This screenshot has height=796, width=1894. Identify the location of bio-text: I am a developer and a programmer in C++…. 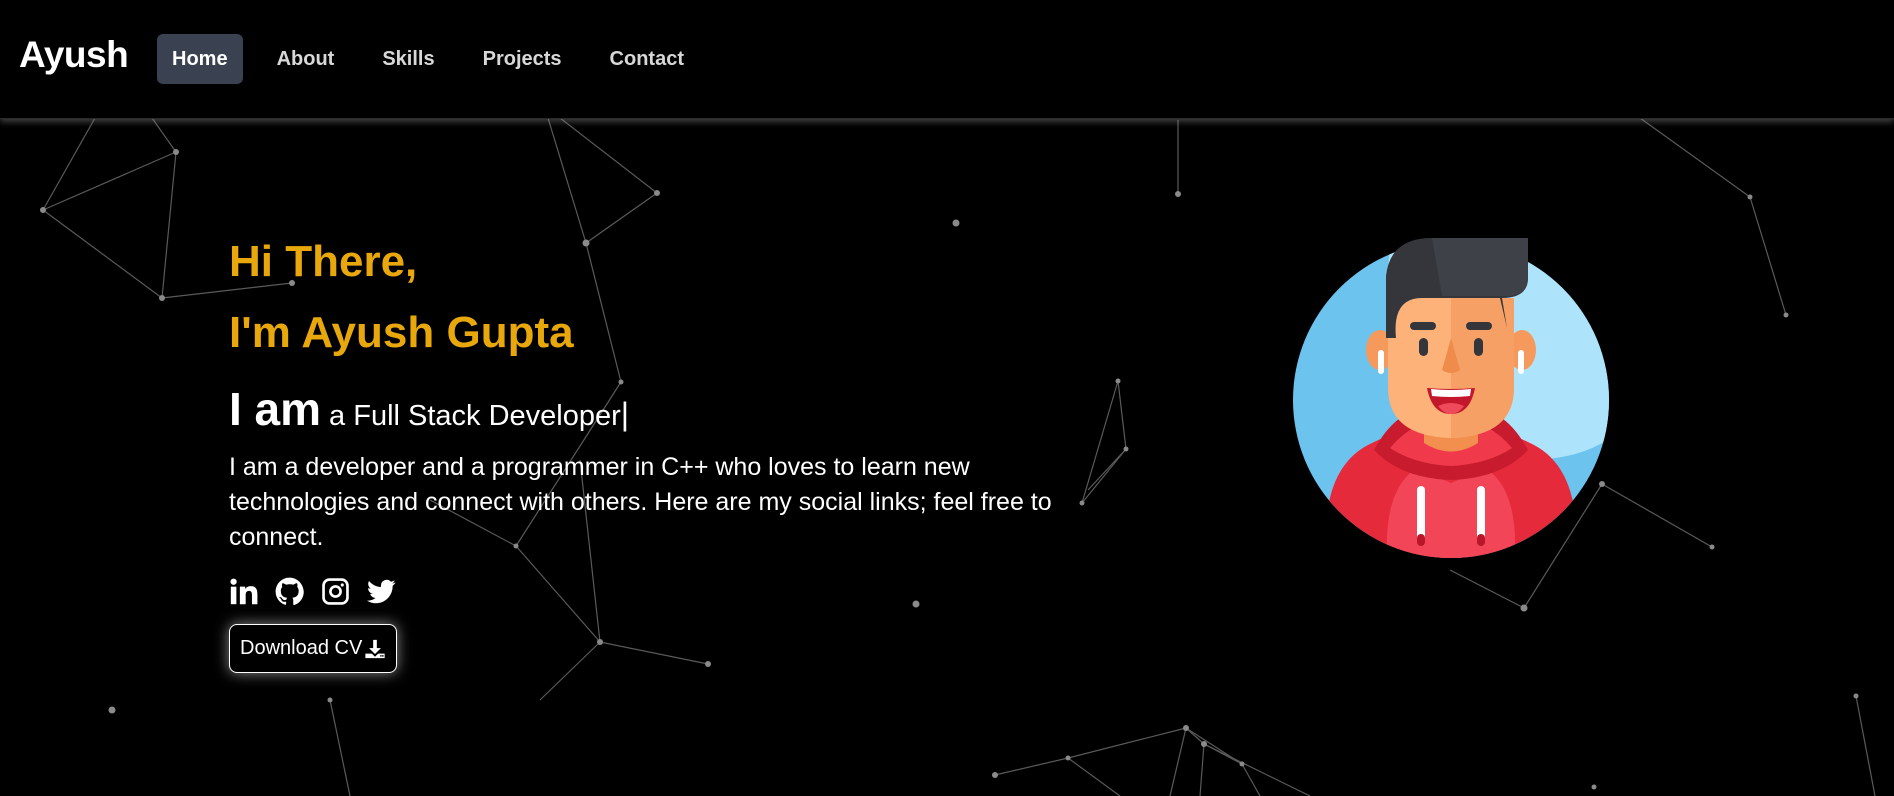
(640, 502).